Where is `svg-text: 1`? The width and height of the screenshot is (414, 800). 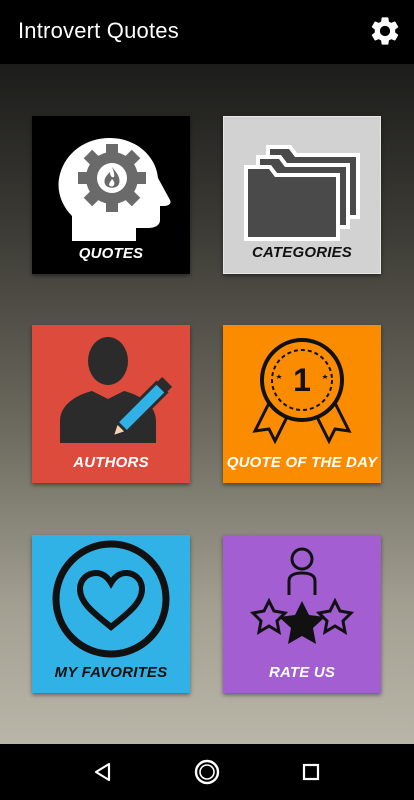
svg-text: 1 is located at coordinates (302, 380).